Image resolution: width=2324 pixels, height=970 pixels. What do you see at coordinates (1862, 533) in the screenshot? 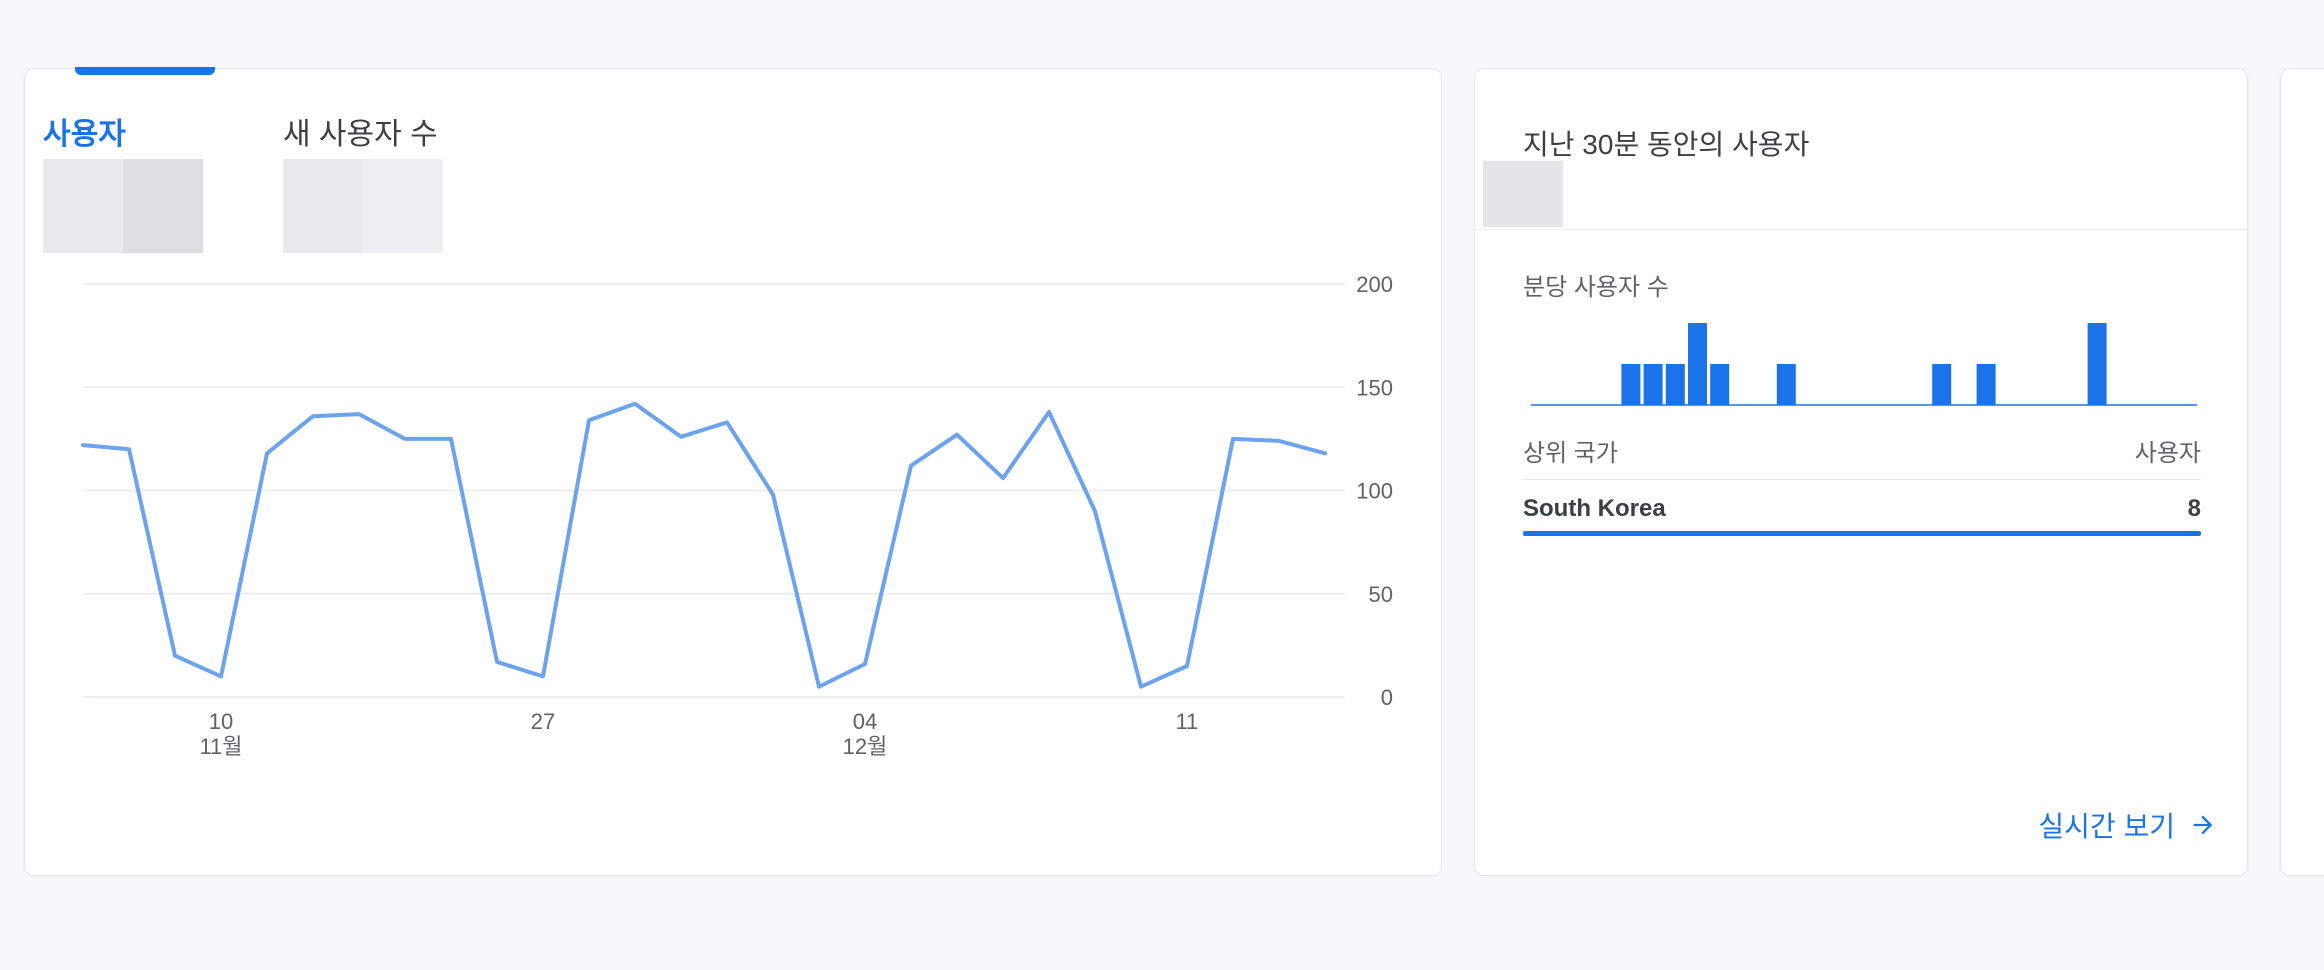
I see `row-share-bar` at bounding box center [1862, 533].